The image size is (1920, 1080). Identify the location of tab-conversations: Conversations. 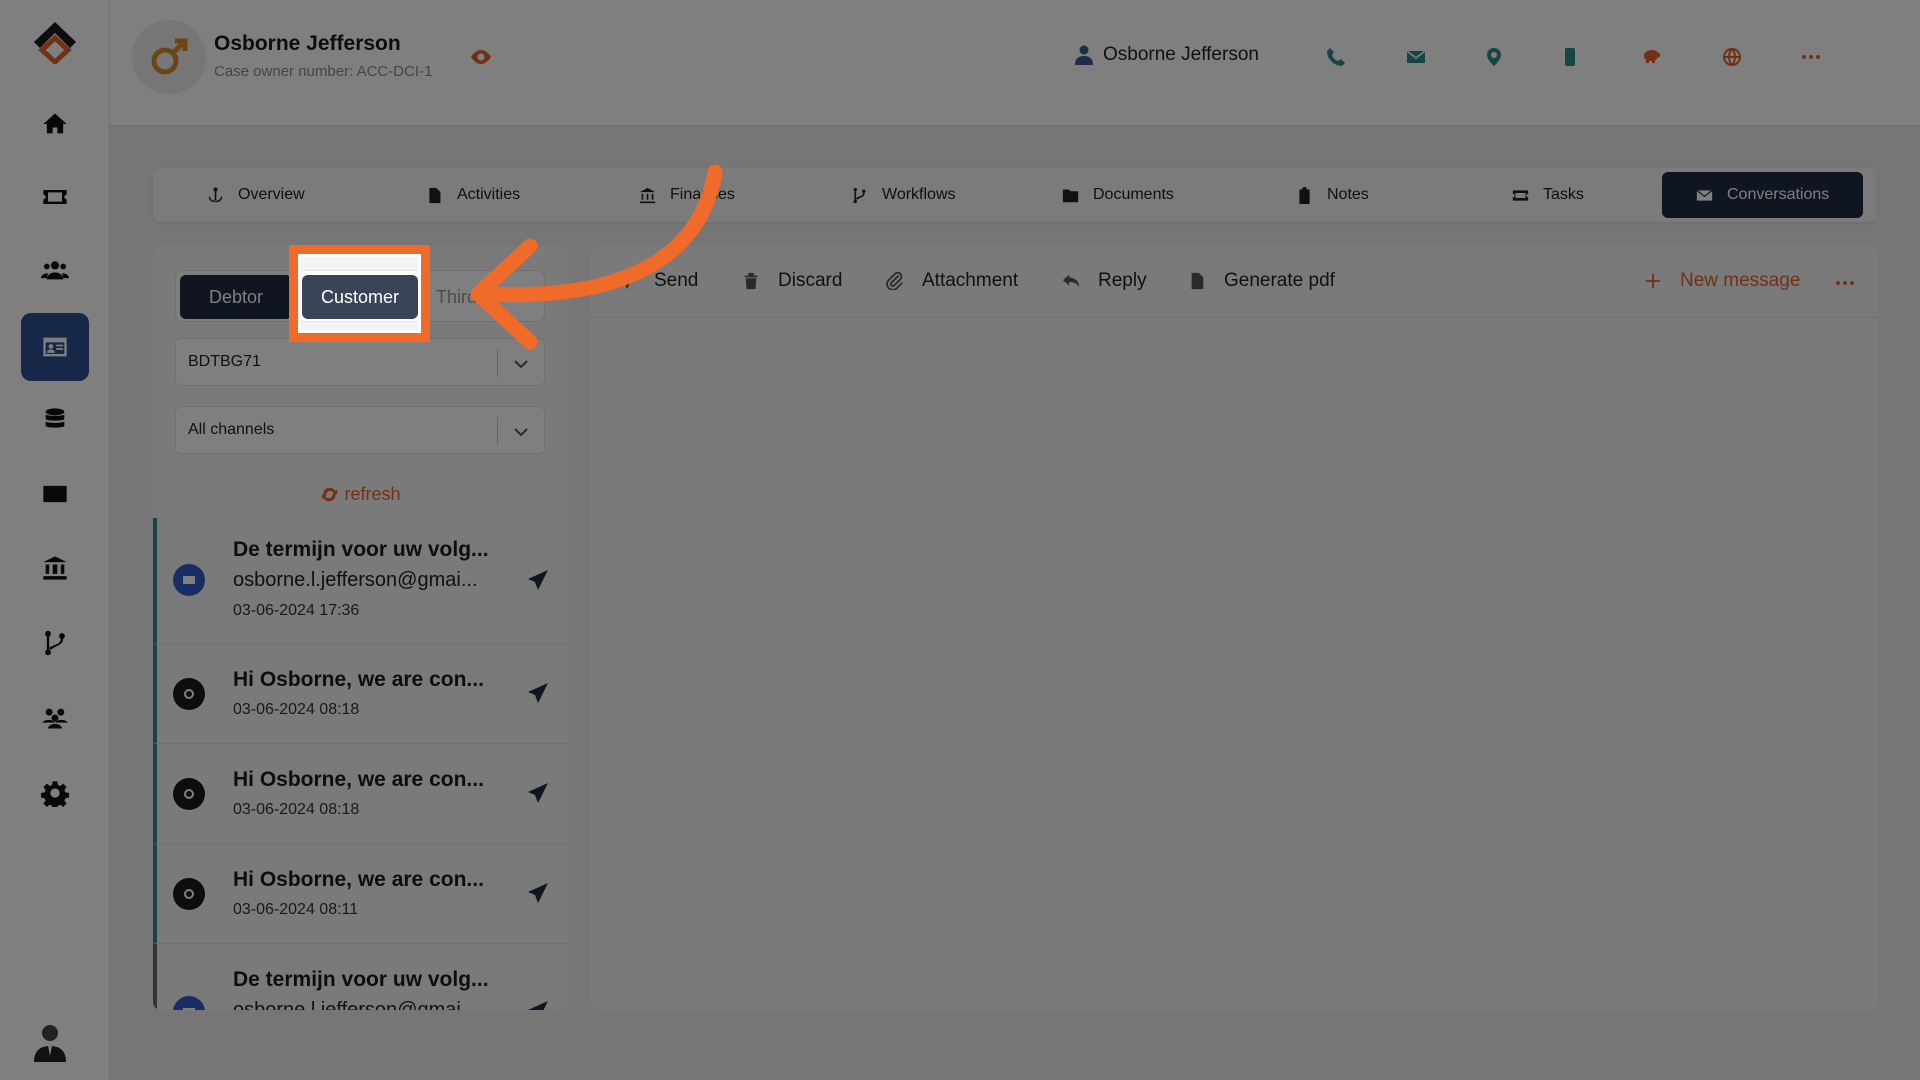
(1763, 195).